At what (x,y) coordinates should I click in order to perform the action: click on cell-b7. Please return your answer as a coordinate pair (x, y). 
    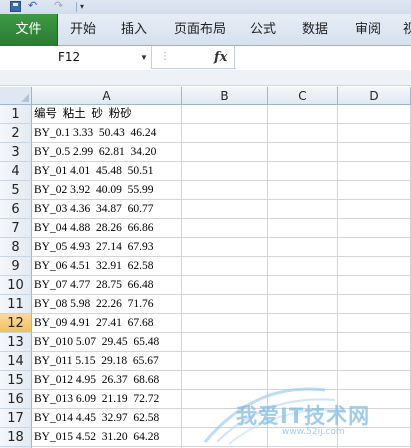
    Looking at the image, I should click on (225, 228).